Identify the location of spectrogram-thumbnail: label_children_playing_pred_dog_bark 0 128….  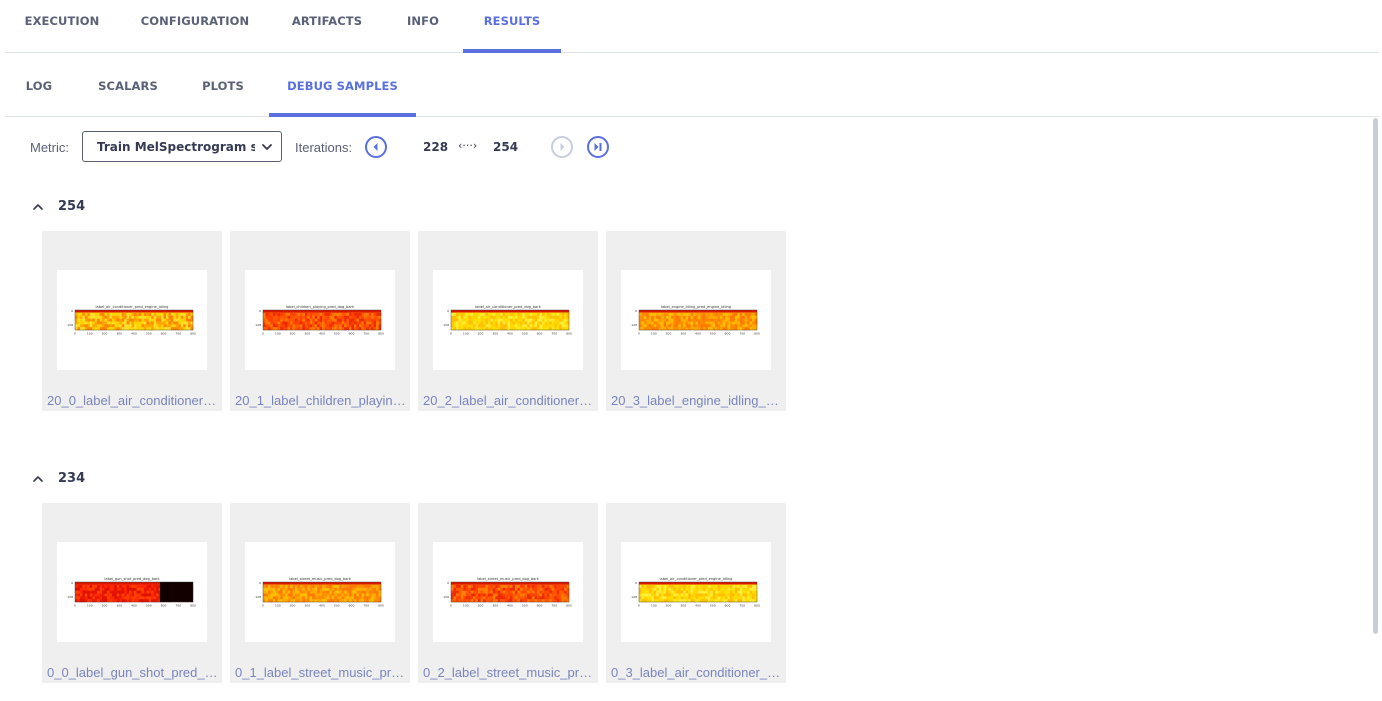
(320, 320).